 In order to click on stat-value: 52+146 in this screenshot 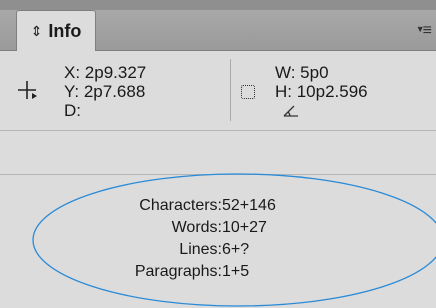, I will do `click(249, 205)`.